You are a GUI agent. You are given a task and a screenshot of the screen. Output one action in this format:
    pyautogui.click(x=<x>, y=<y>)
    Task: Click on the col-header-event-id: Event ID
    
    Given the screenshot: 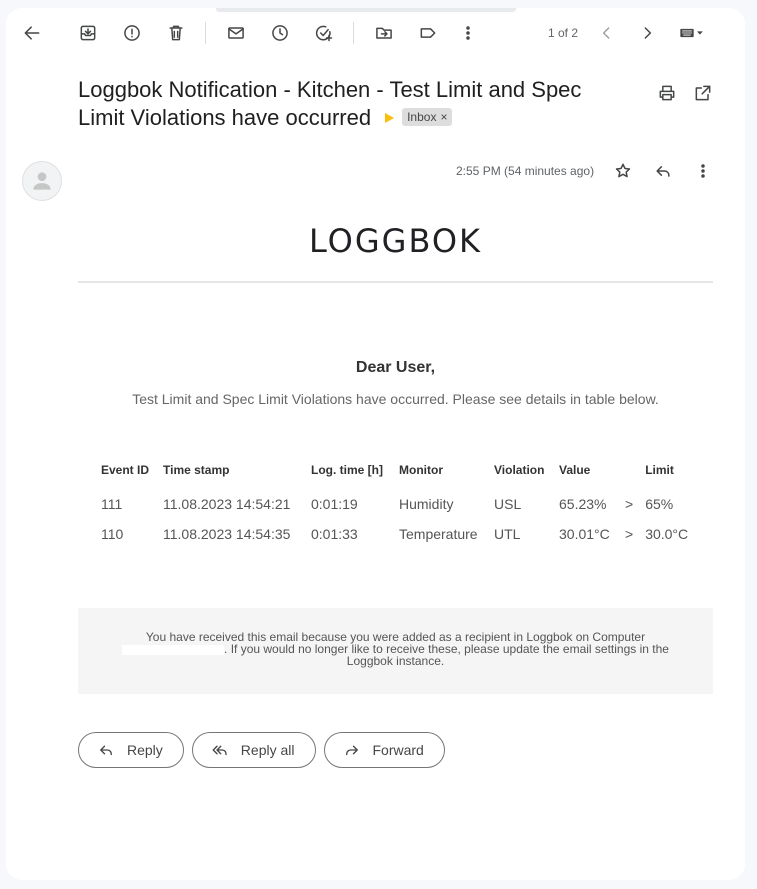 What is the action you would take?
    pyautogui.click(x=125, y=470)
    